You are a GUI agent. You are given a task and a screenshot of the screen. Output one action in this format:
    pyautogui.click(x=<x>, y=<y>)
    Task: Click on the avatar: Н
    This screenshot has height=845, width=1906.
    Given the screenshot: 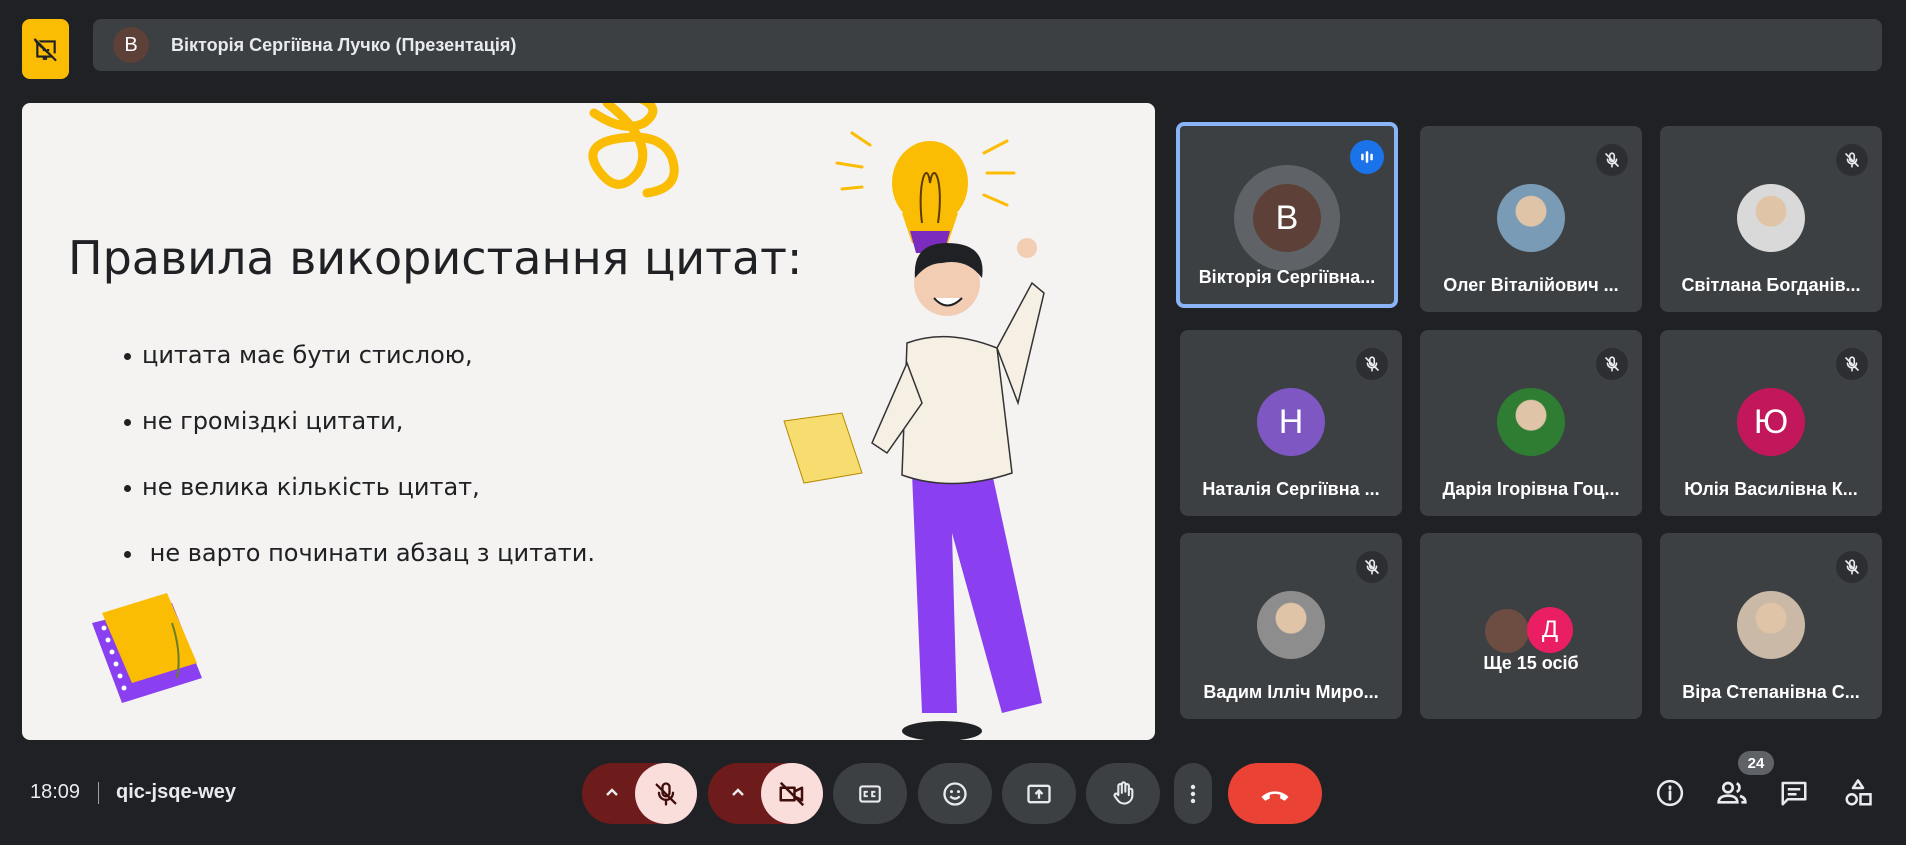 What is the action you would take?
    pyautogui.click(x=1291, y=422)
    